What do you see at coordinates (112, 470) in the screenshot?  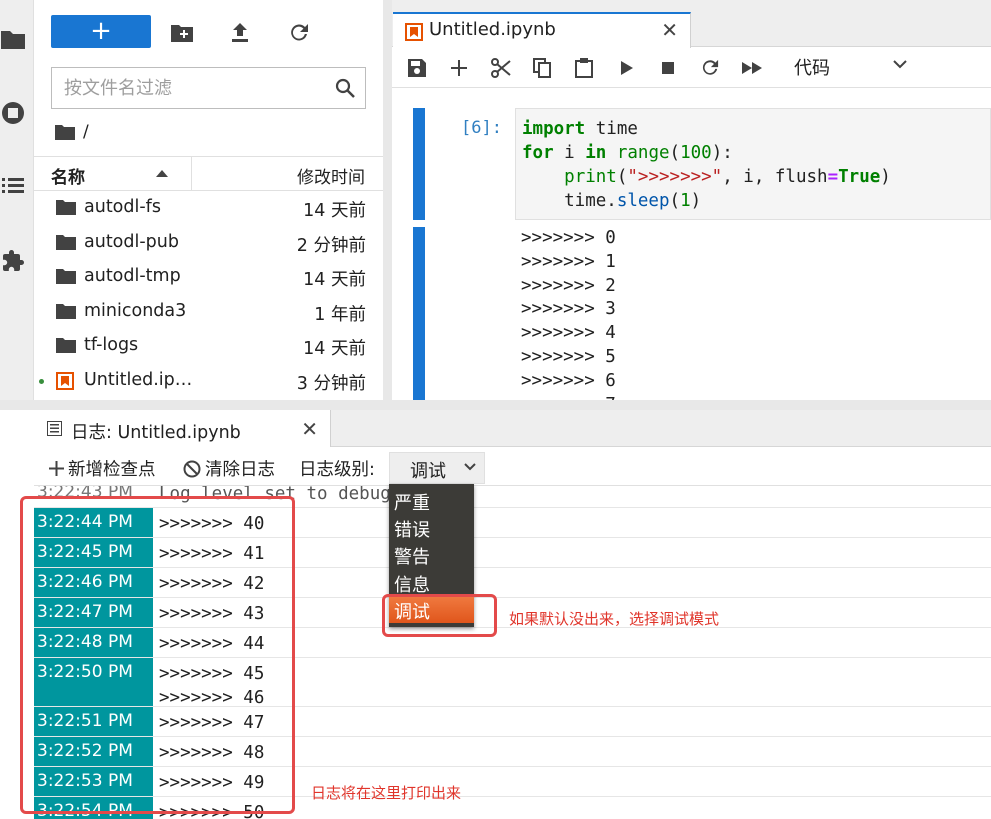 I see `add-checkpoint-label: 新增检查点` at bounding box center [112, 470].